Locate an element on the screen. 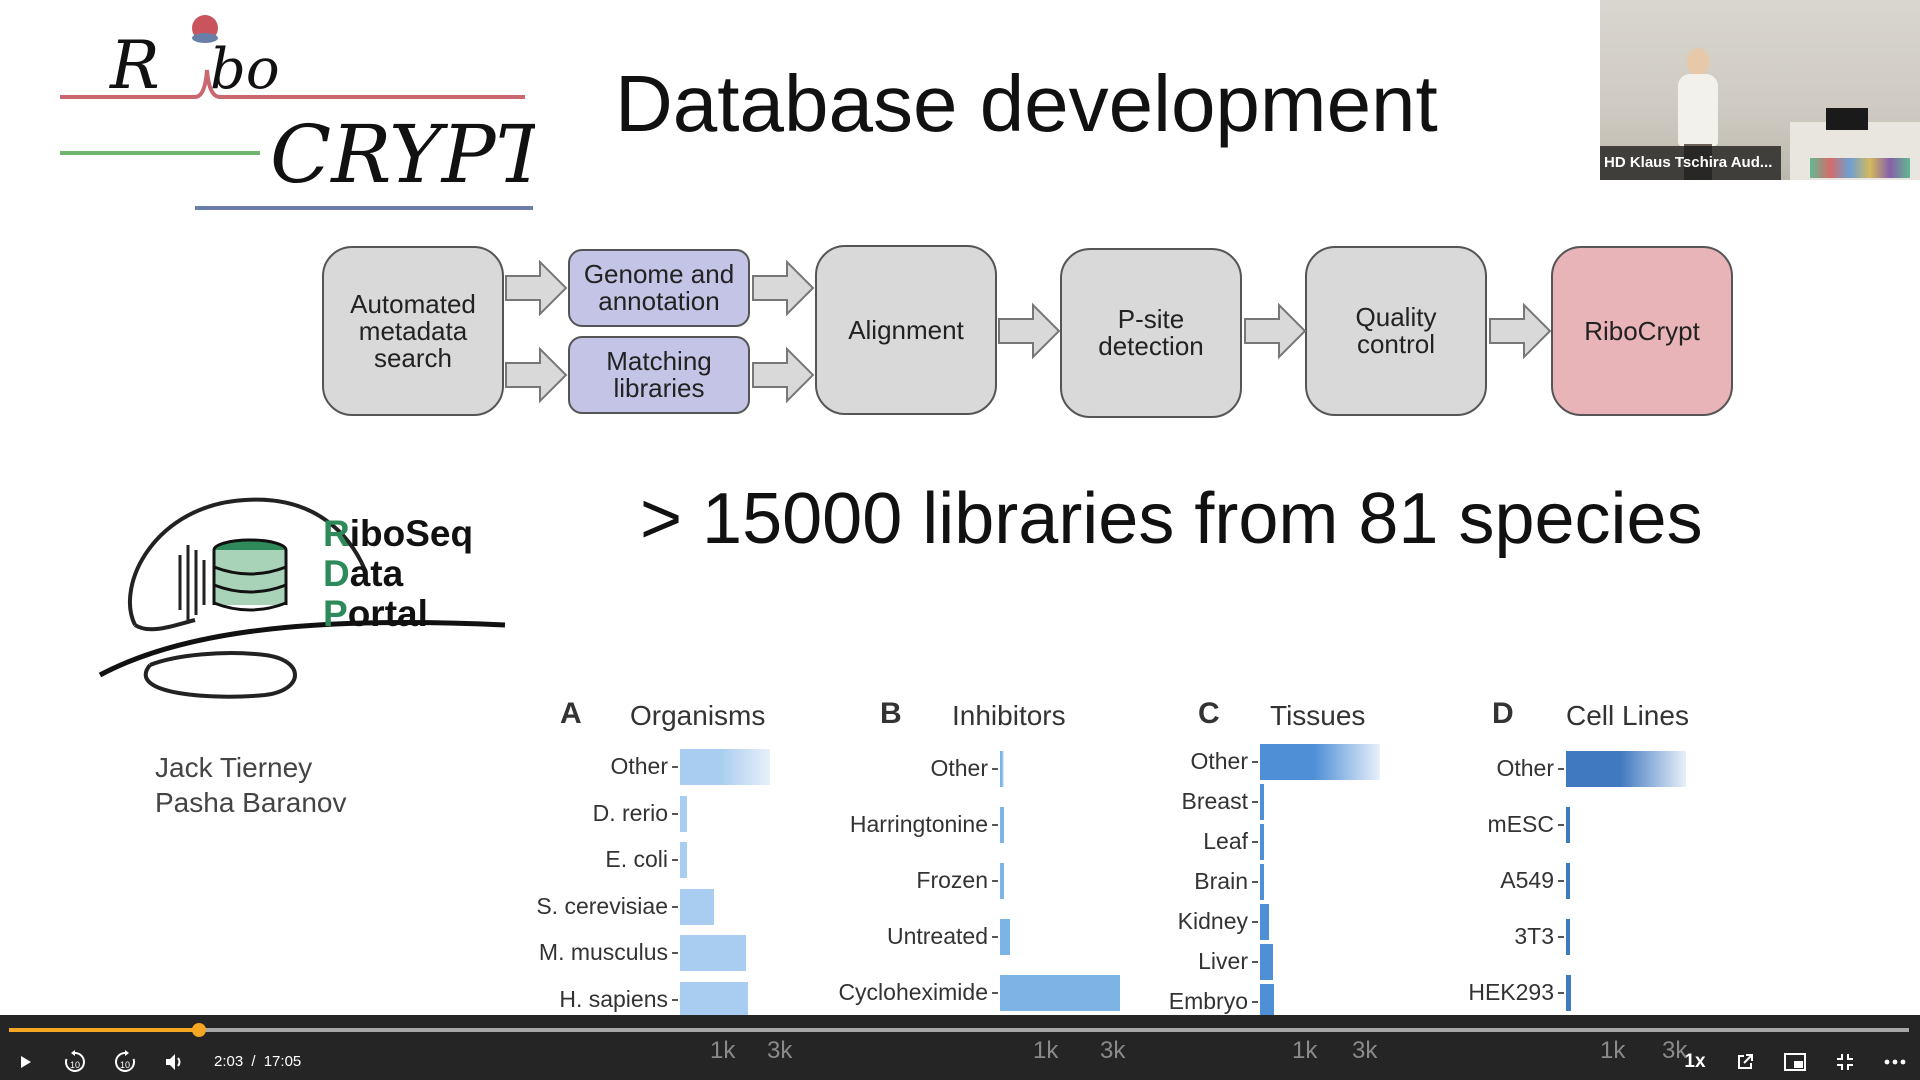 This screenshot has width=1920, height=1080. chart-panel-letter: C is located at coordinates (1209, 713).